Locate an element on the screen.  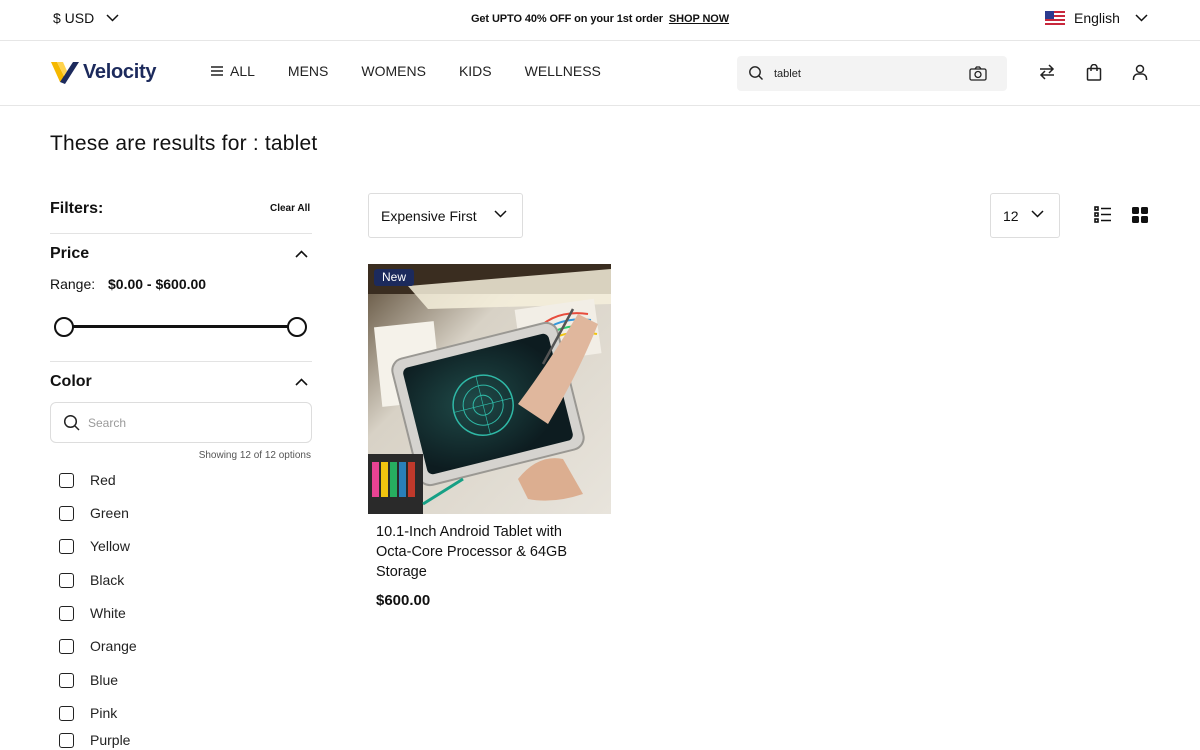
color-option-label: Yellow is located at coordinates (110, 546).